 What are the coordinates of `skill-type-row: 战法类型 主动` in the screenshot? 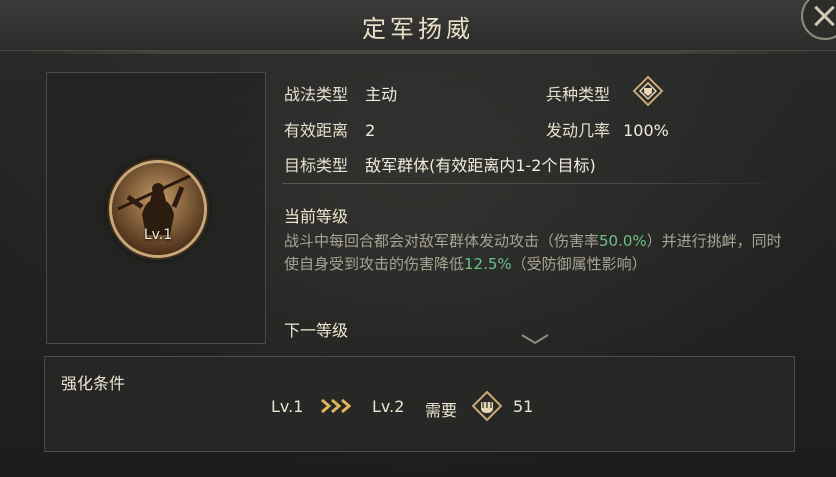 It's located at (340, 93).